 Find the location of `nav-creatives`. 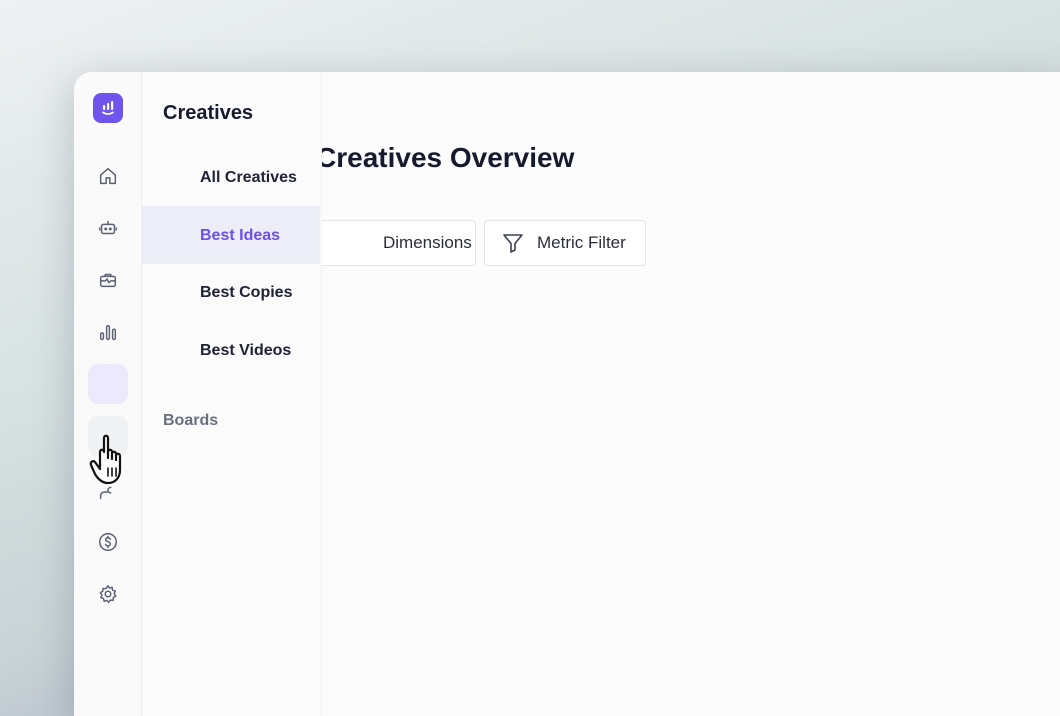

nav-creatives is located at coordinates (108, 384).